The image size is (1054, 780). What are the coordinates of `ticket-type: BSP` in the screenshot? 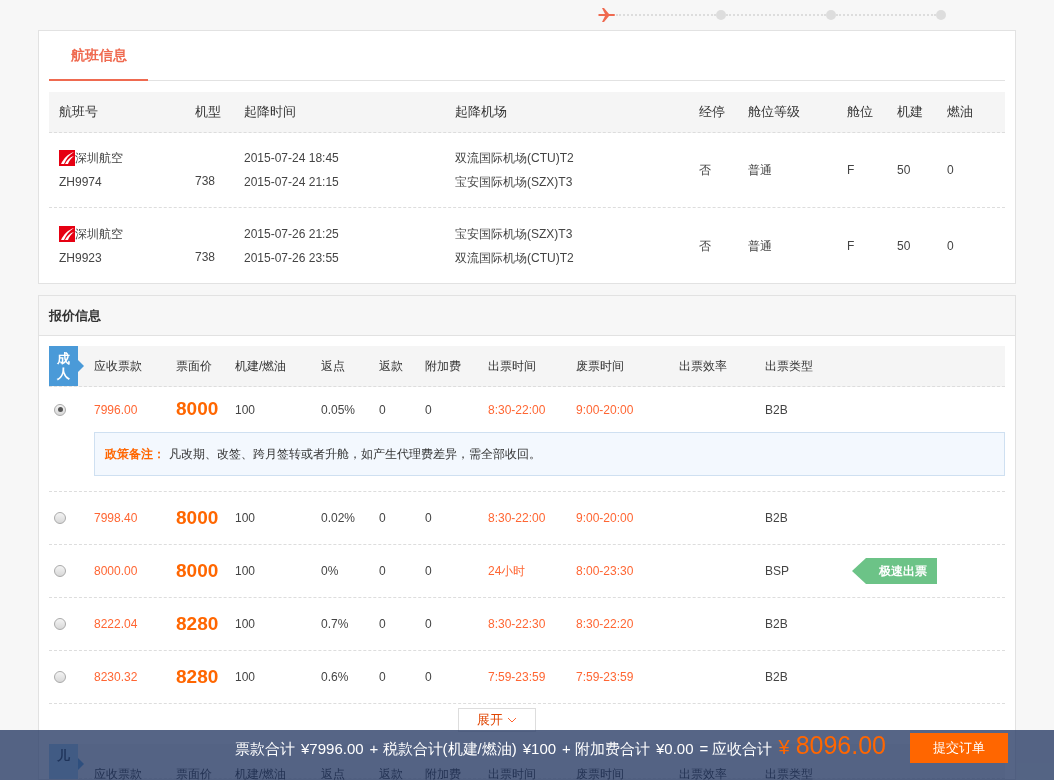 It's located at (777, 571).